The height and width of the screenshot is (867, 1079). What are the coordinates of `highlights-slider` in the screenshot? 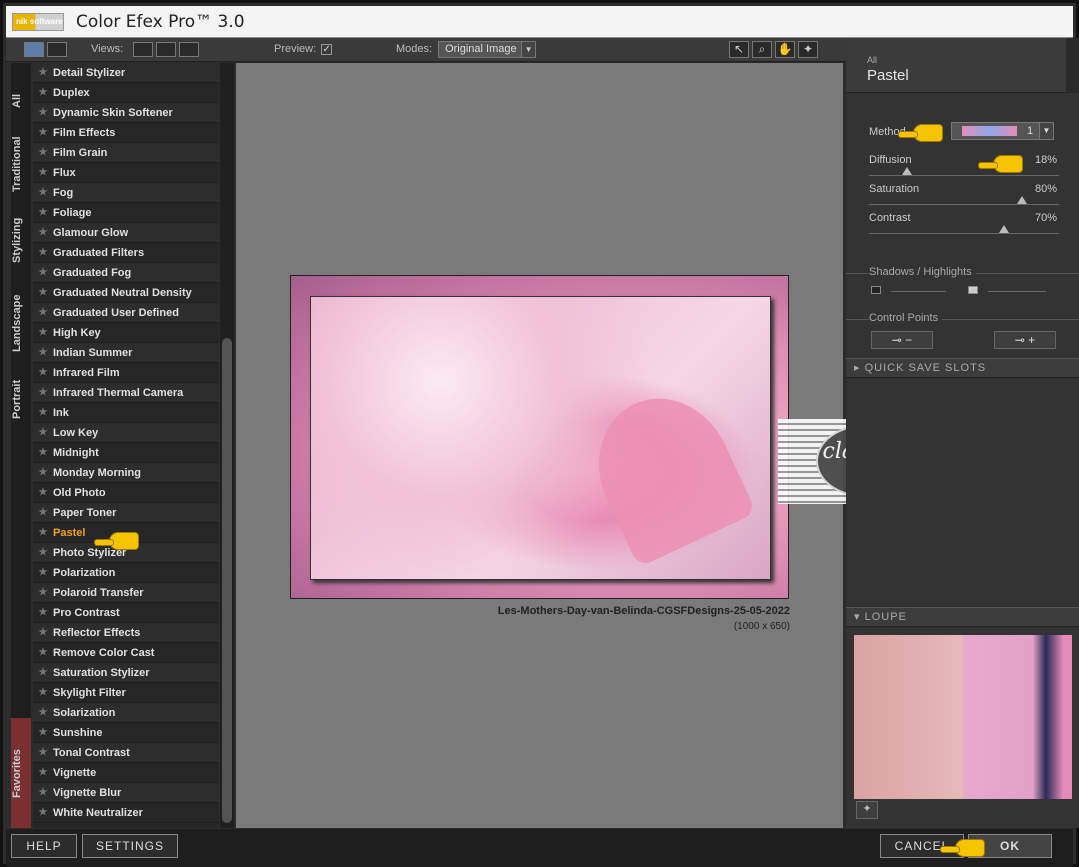 It's located at (1017, 291).